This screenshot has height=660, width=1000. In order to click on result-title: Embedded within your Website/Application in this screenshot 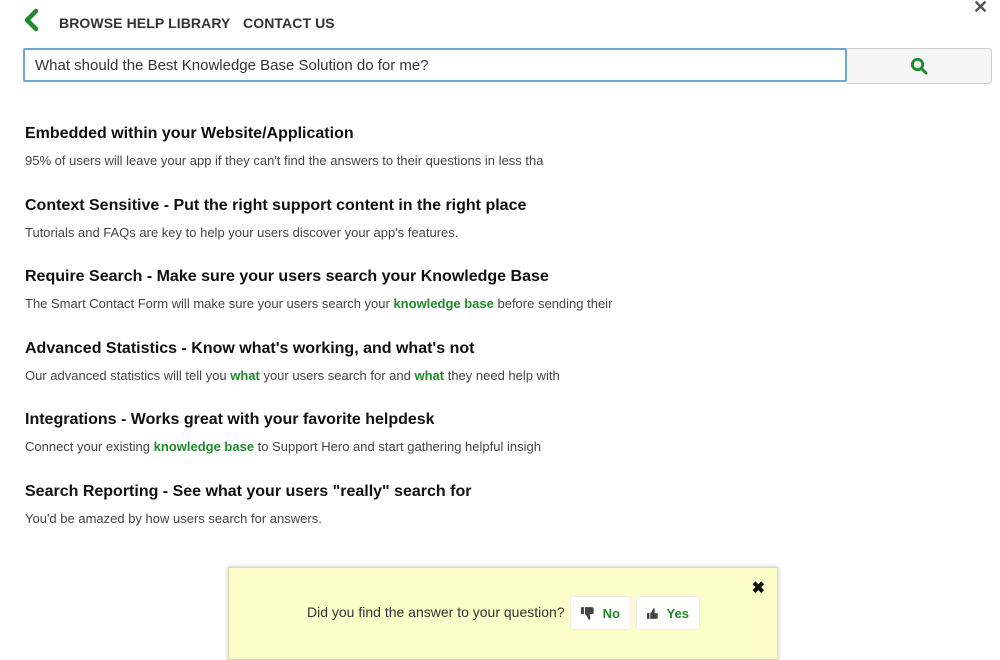, I will do `click(375, 134)`.